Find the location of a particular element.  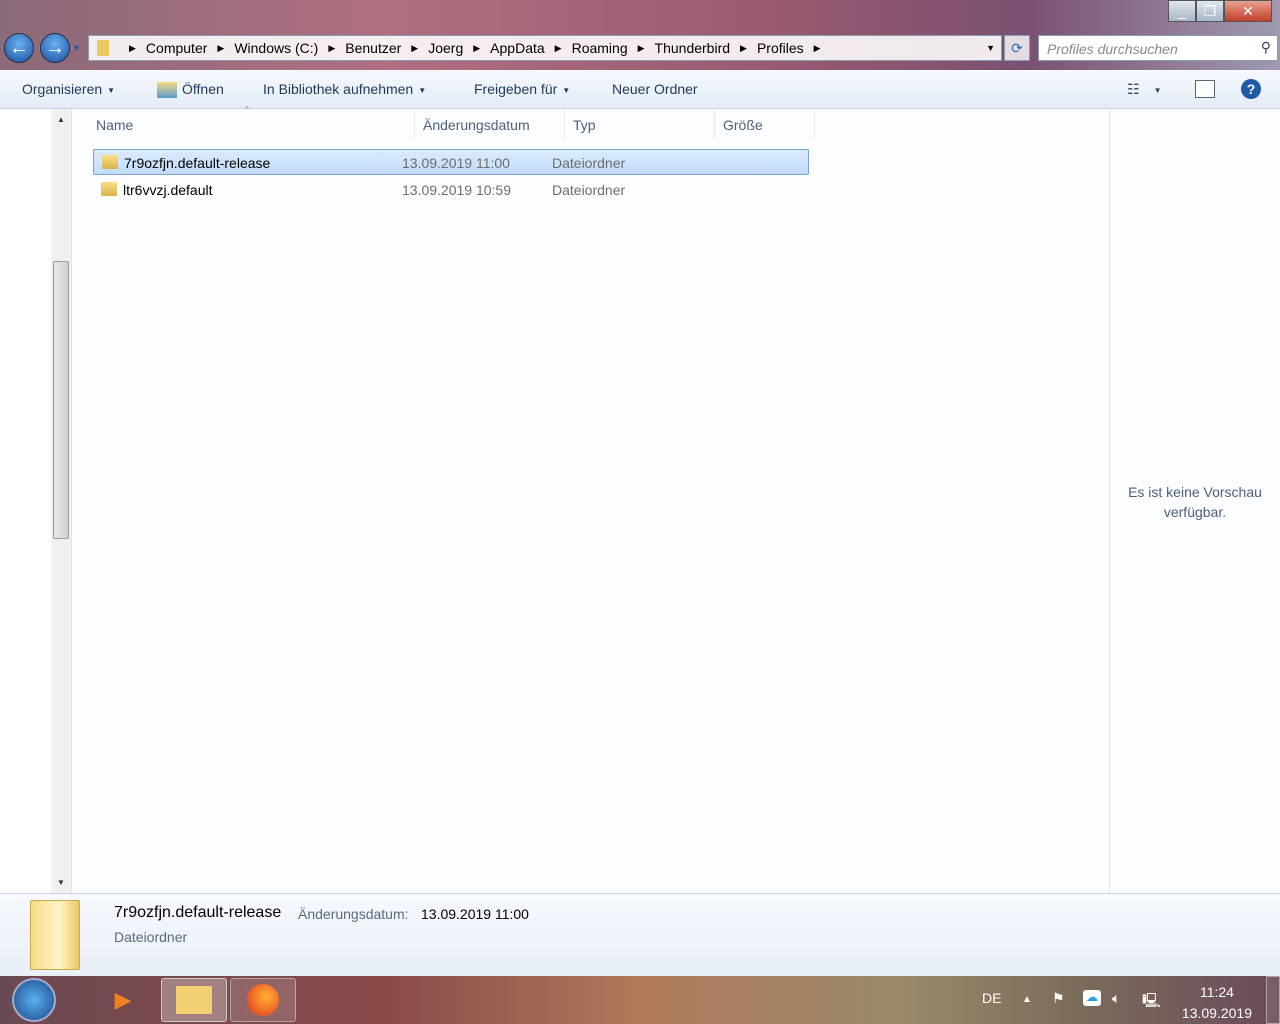

organize-button: Organisieren ▼ is located at coordinates (68, 89).